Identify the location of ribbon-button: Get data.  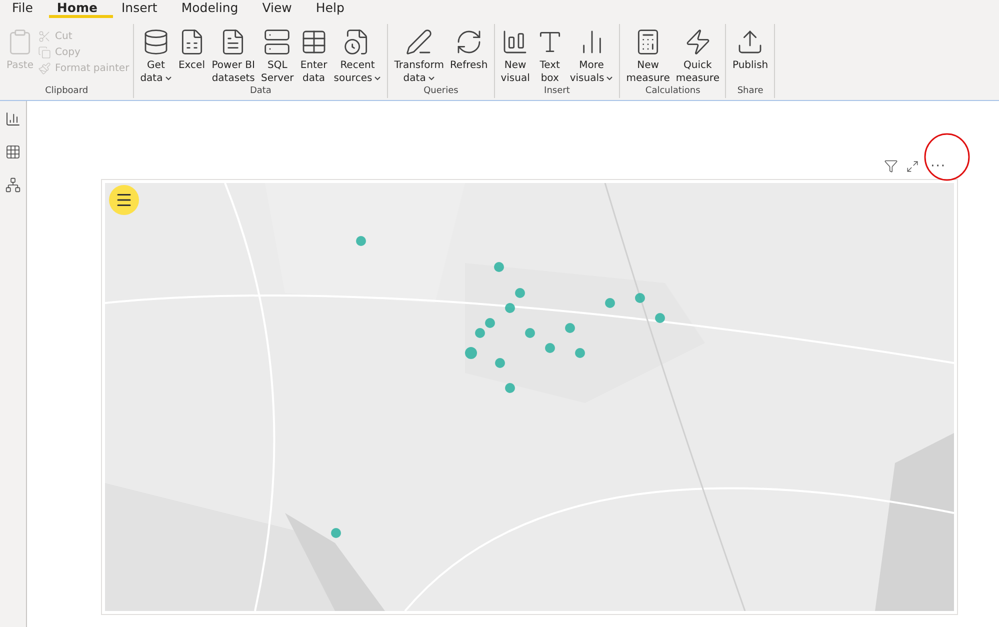
(156, 56).